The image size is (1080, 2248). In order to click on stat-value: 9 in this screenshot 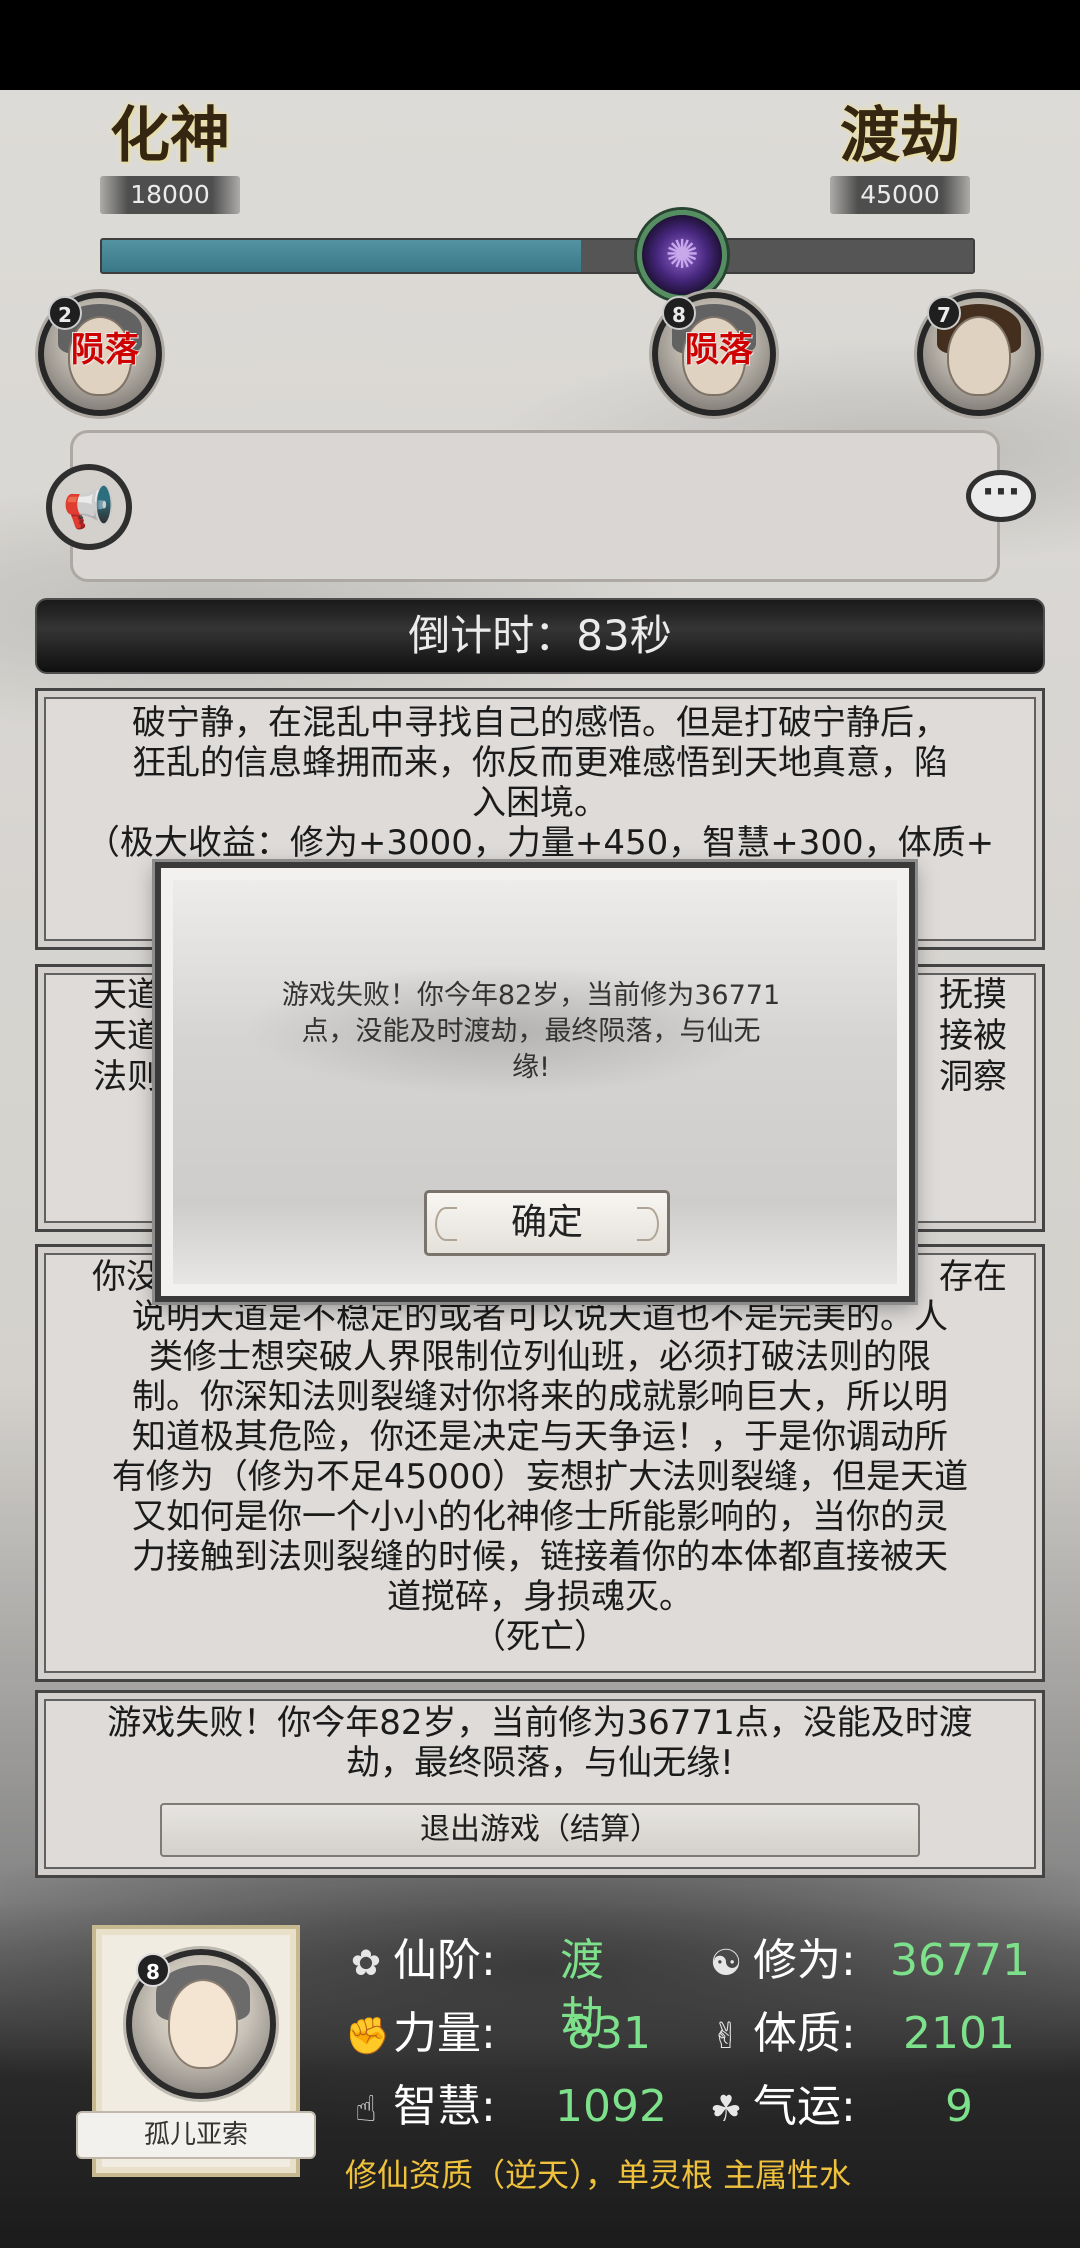, I will do `click(959, 2106)`.